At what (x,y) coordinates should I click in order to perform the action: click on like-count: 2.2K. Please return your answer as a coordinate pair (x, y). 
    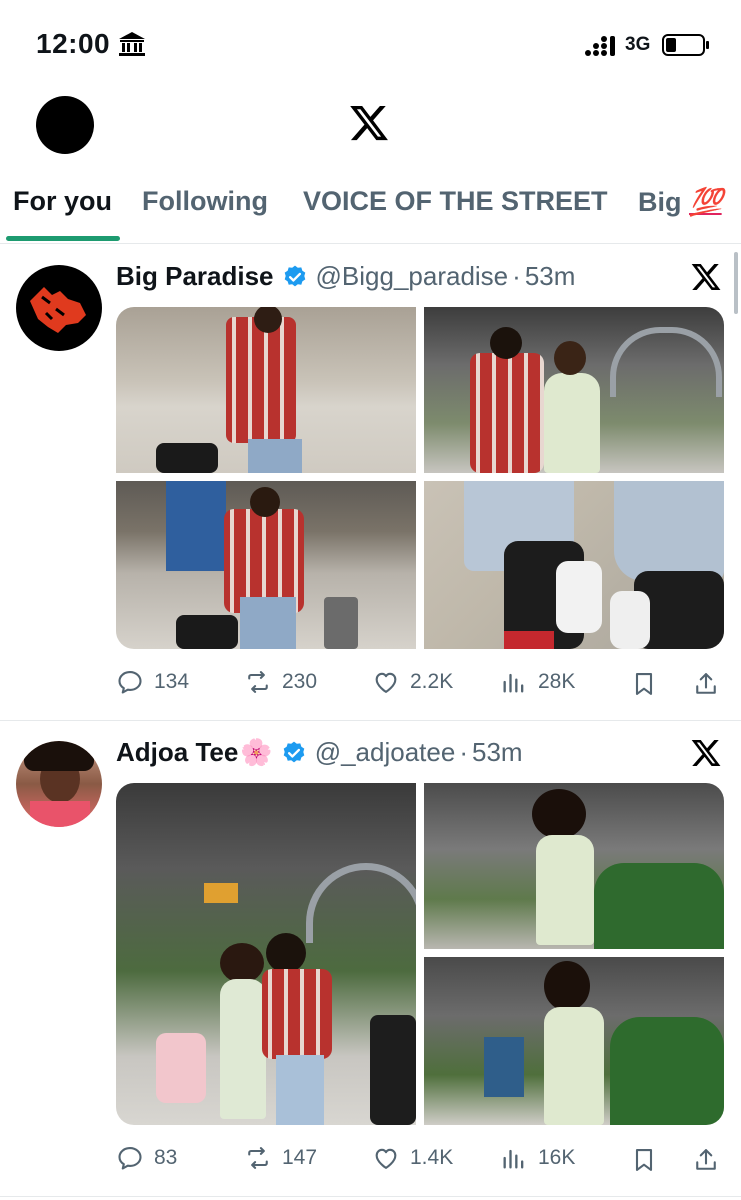
    Looking at the image, I should click on (432, 681).